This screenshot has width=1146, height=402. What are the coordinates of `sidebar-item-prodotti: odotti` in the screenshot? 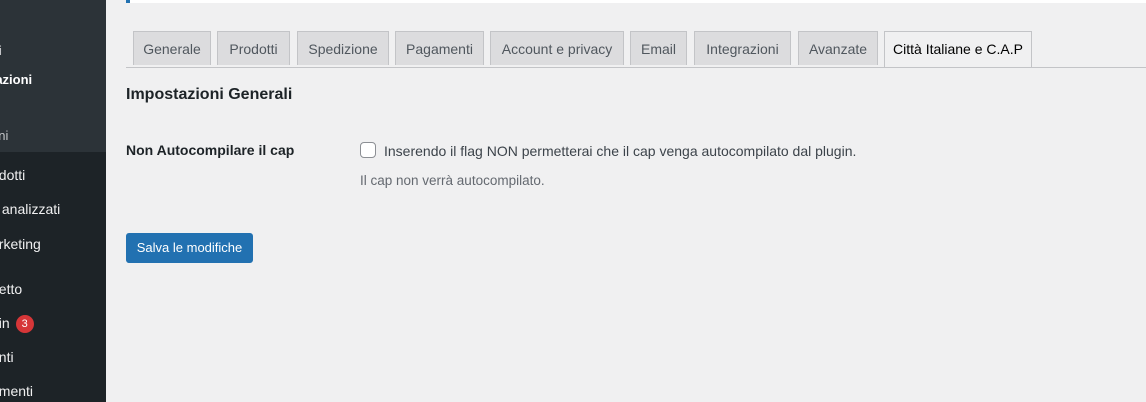 It's located at (12, 175).